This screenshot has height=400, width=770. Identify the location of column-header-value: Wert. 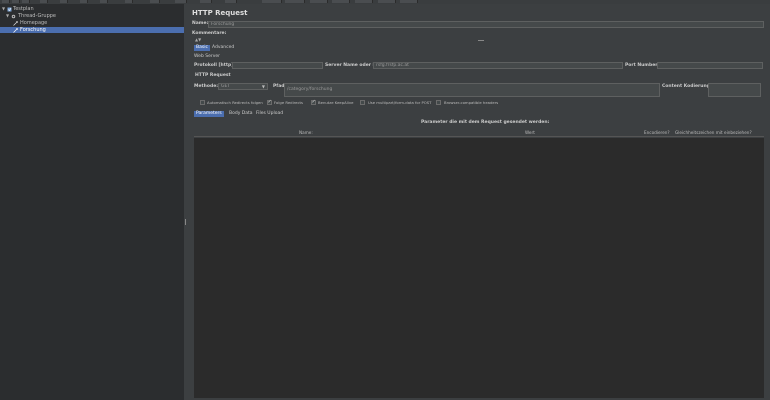
(530, 132).